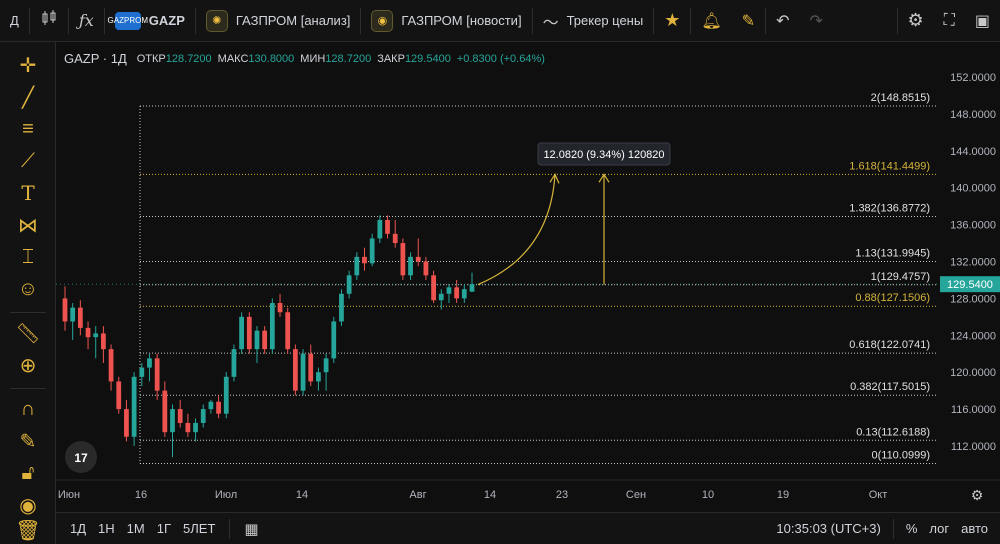 The width and height of the screenshot is (1000, 544). I want to click on redo-button: ↷, so click(815, 21).